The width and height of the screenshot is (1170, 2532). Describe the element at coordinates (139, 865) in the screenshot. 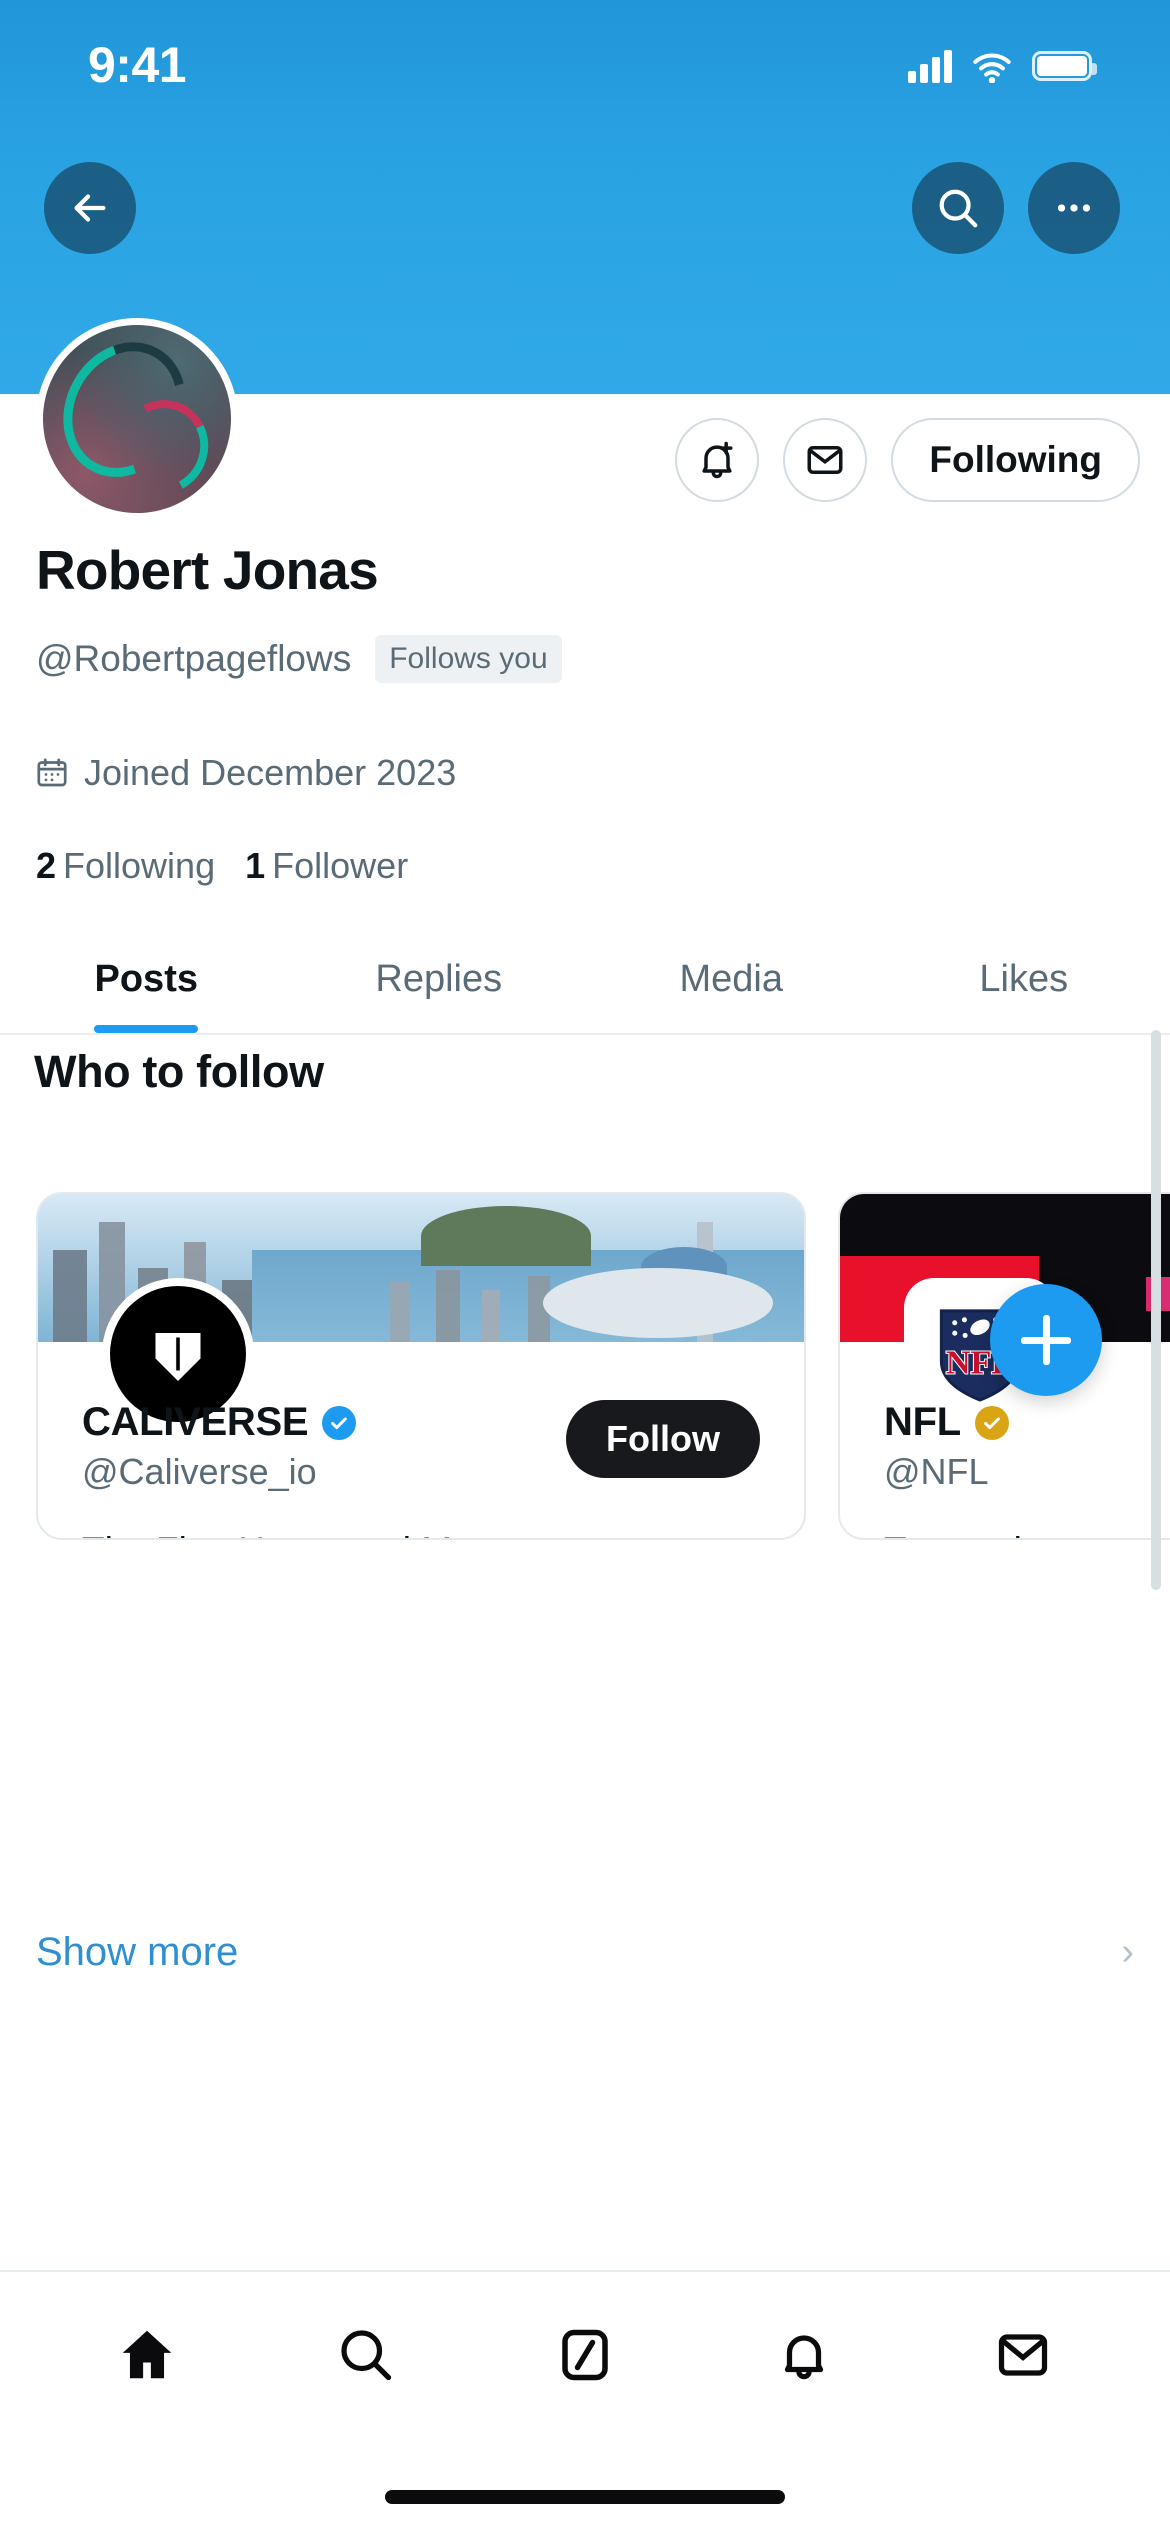

I see `following-label: Following` at that location.